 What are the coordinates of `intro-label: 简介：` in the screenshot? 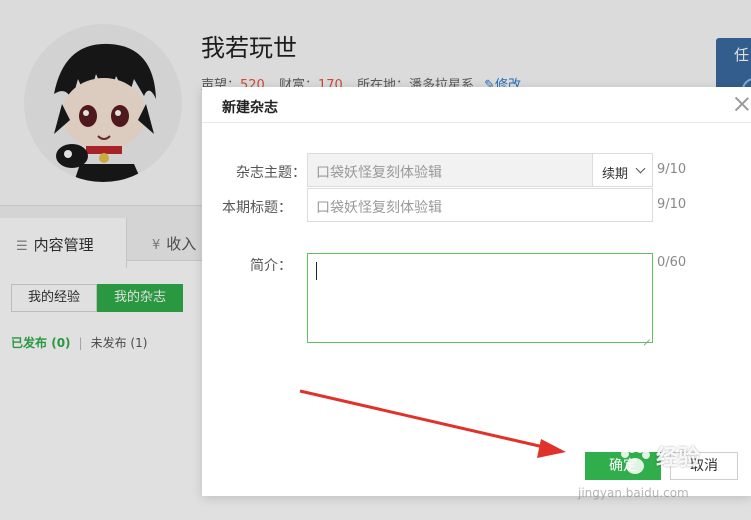 It's located at (271, 266).